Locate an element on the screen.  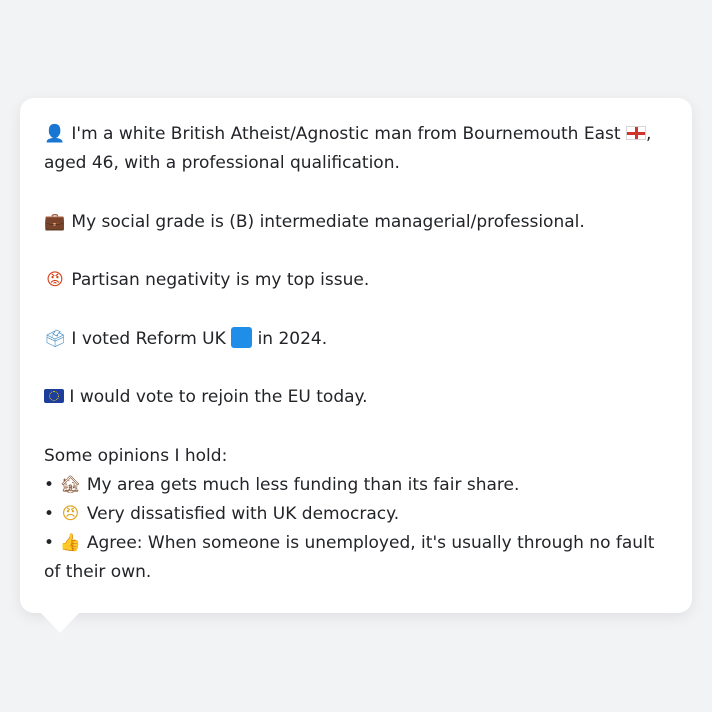
vote-year-text: in 2024. is located at coordinates (292, 338).